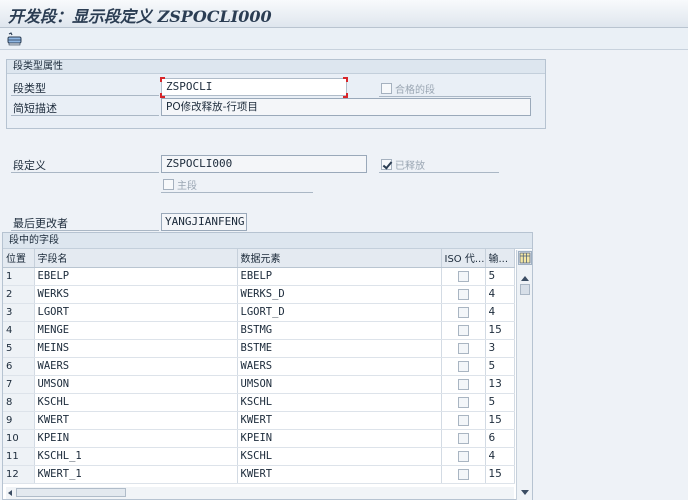  I want to click on row-output-length: 3, so click(500, 348).